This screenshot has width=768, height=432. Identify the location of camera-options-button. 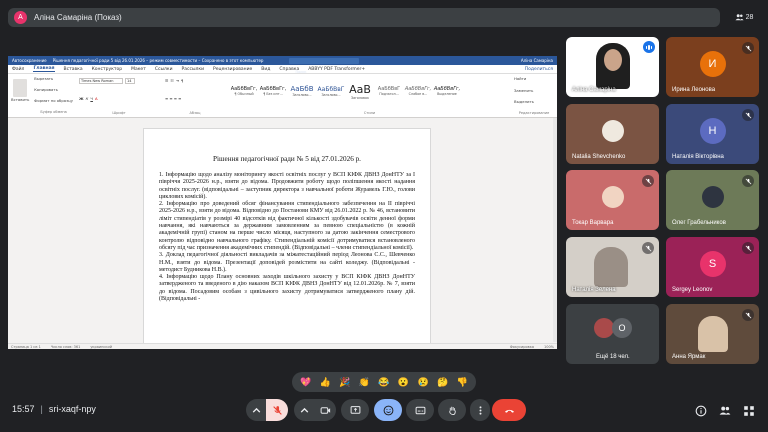
(304, 410).